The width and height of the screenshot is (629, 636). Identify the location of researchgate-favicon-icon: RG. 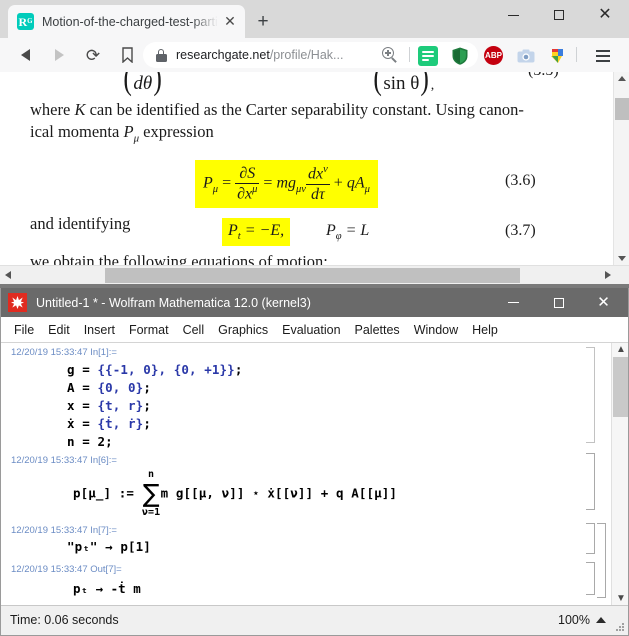
(25, 21).